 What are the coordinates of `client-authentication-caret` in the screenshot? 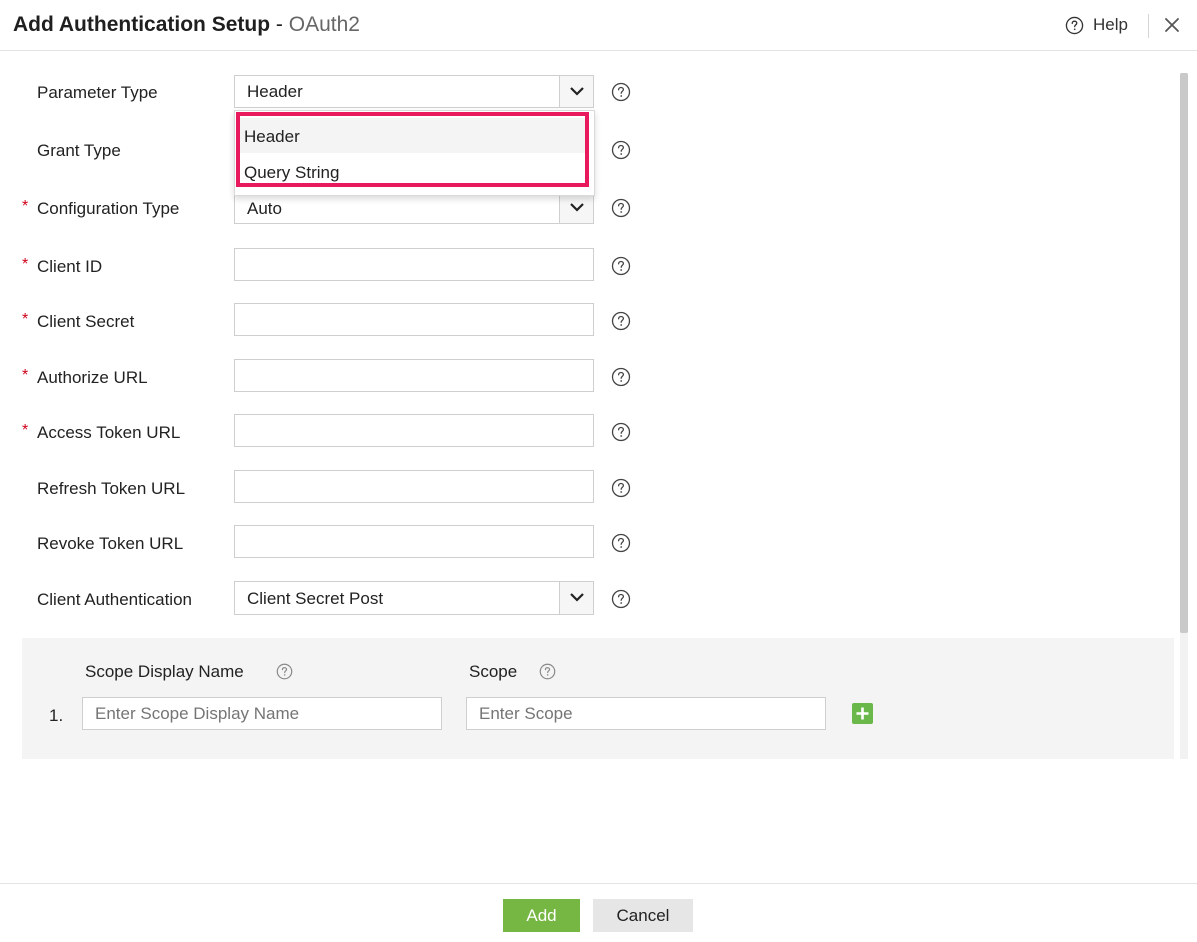 It's located at (576, 598).